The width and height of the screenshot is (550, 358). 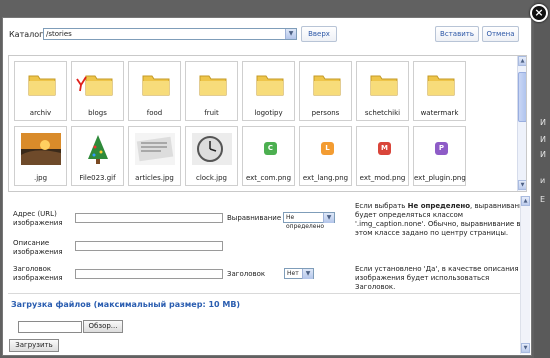 I want to click on file-input, so click(x=50, y=327).